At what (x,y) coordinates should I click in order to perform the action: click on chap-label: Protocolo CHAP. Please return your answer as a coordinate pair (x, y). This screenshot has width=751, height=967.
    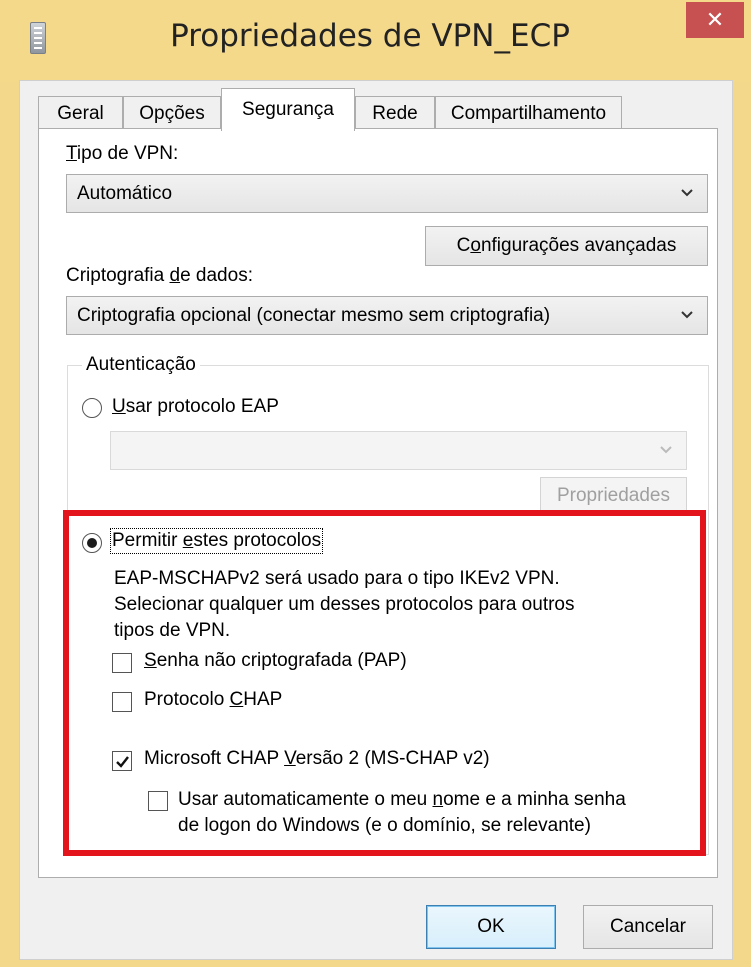
    Looking at the image, I should click on (213, 700).